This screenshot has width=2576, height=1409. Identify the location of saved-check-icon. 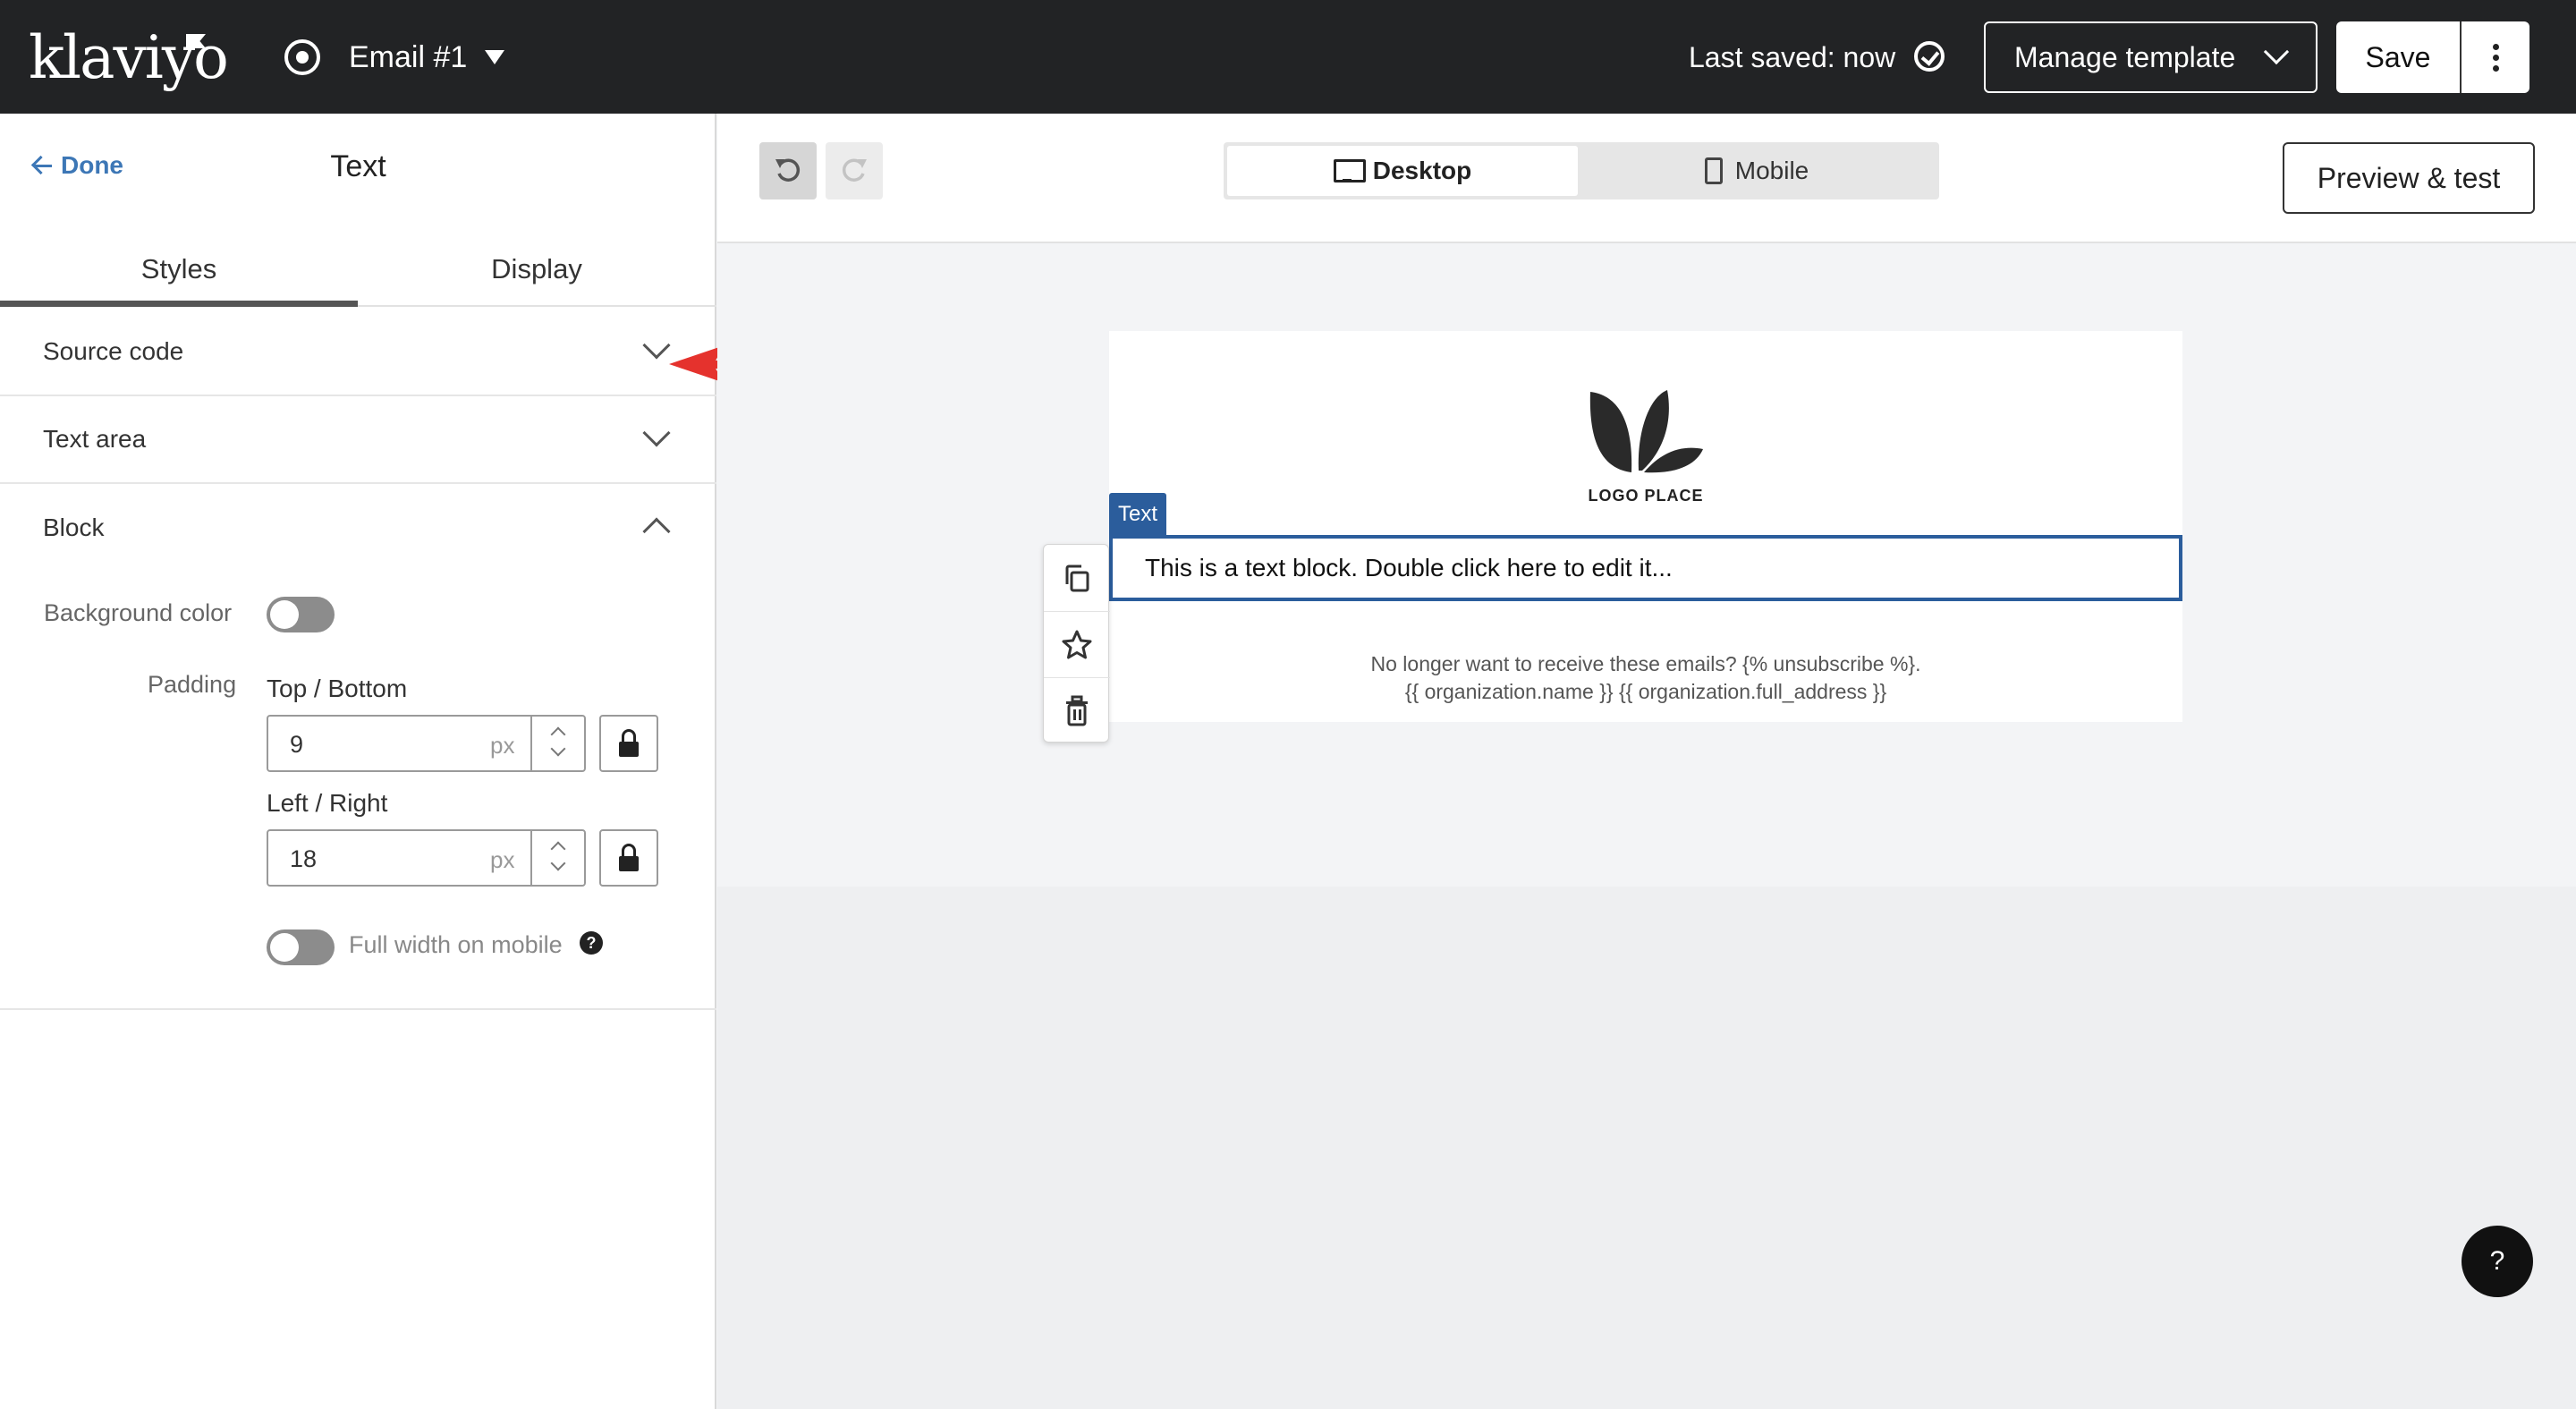
(1929, 57).